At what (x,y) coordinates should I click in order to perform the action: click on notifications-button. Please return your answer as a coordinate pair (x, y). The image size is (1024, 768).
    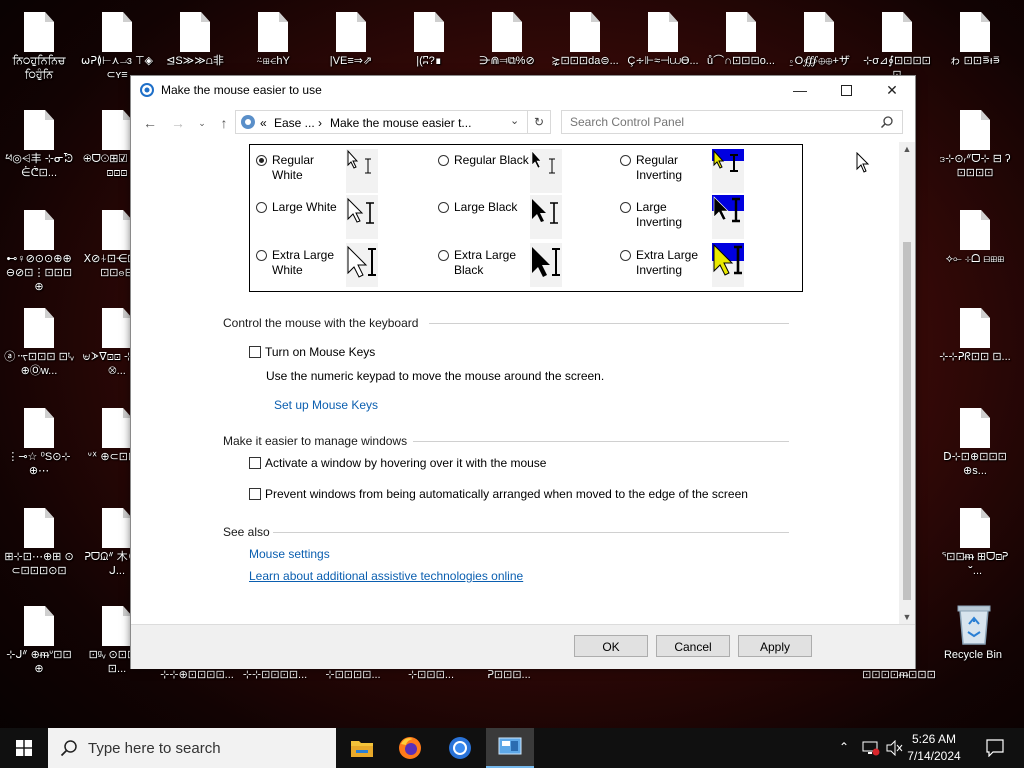
    Looking at the image, I should click on (996, 748).